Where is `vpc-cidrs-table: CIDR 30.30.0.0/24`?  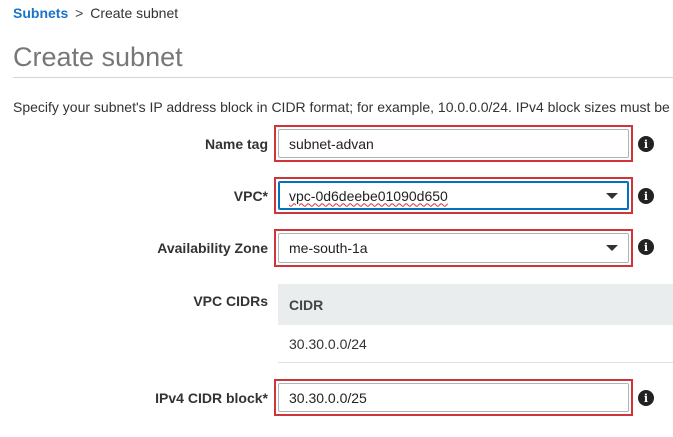 vpc-cidrs-table: CIDR 30.30.0.0/24 is located at coordinates (475, 323).